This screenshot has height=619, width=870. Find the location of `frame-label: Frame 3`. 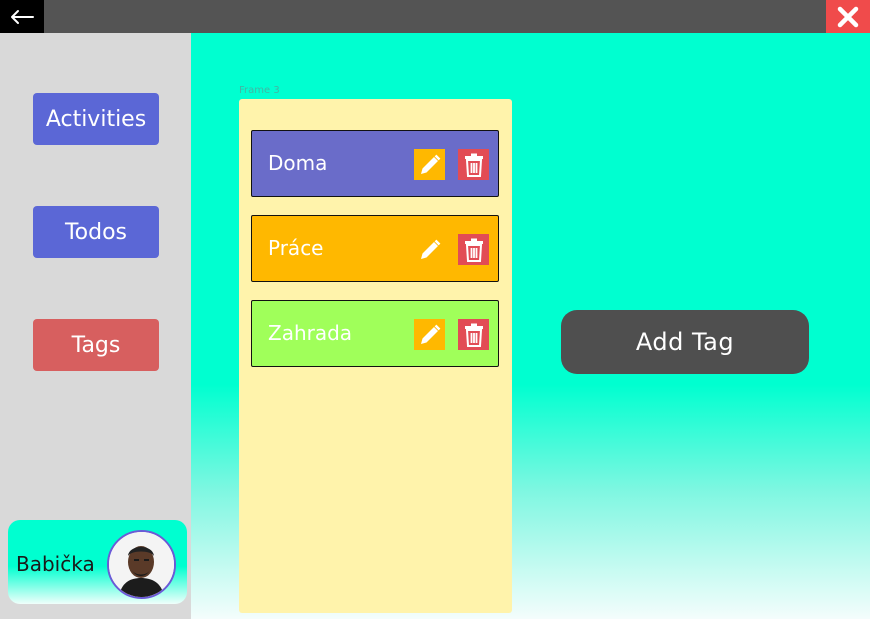

frame-label: Frame 3 is located at coordinates (259, 90).